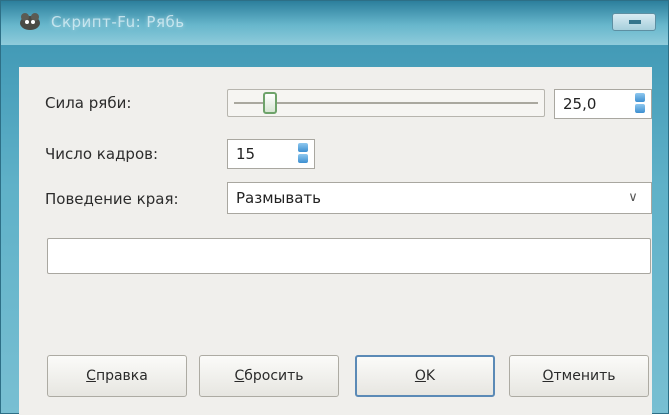  I want to click on cancel-mnemonic: О, so click(548, 376).